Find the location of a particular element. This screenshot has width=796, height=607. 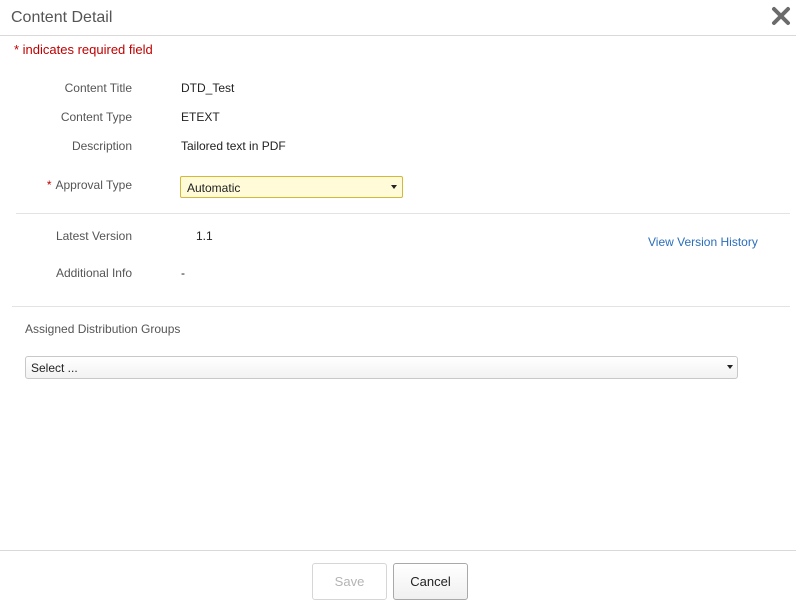

content-type-value: ETEXT is located at coordinates (200, 117).